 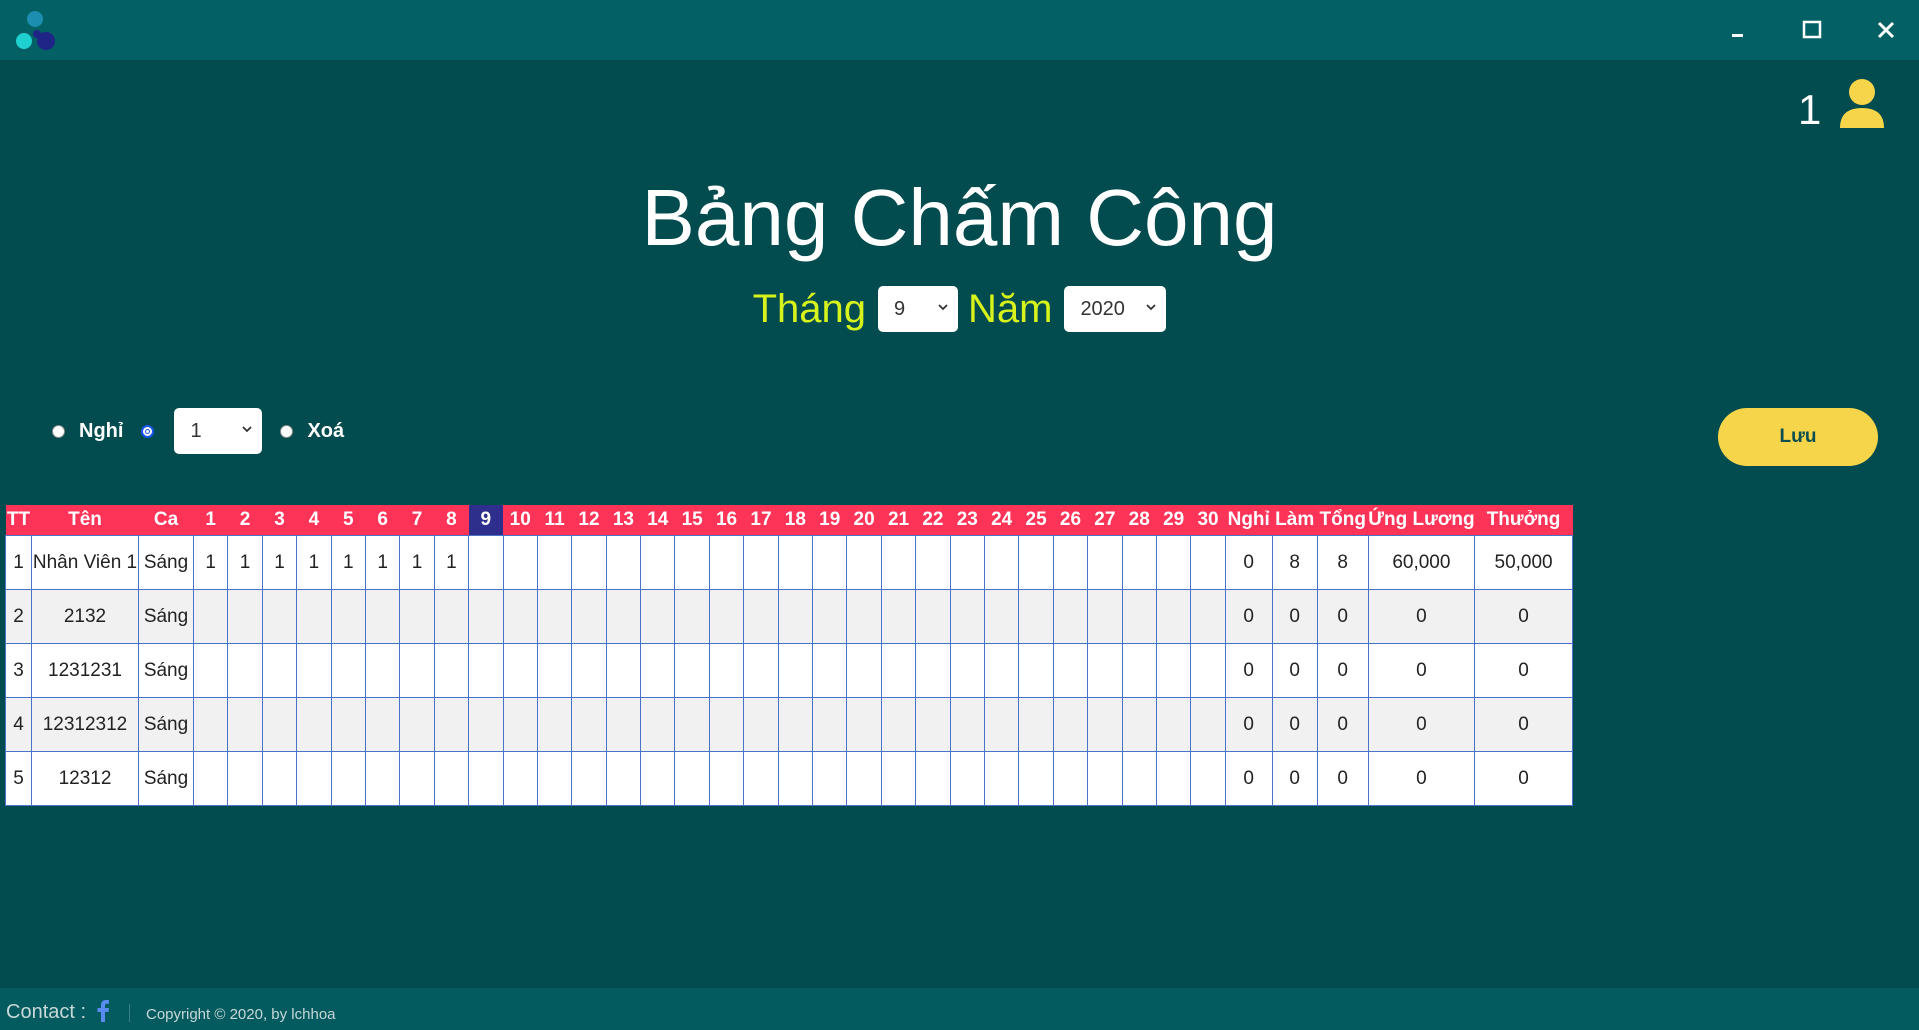 I want to click on user-icon, so click(x=1862, y=104).